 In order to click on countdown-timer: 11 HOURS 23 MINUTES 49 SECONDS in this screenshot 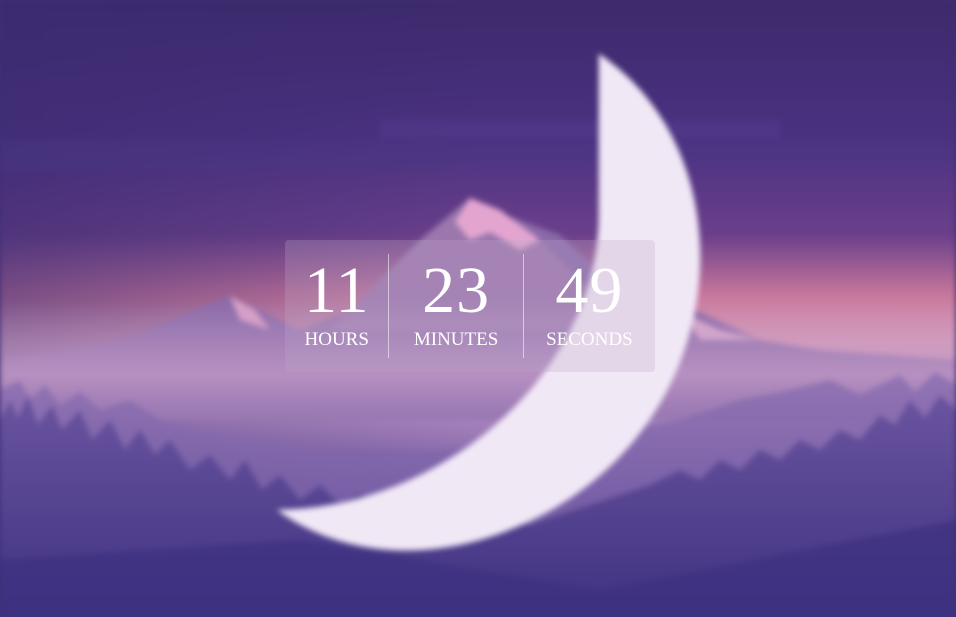, I will do `click(470, 306)`.